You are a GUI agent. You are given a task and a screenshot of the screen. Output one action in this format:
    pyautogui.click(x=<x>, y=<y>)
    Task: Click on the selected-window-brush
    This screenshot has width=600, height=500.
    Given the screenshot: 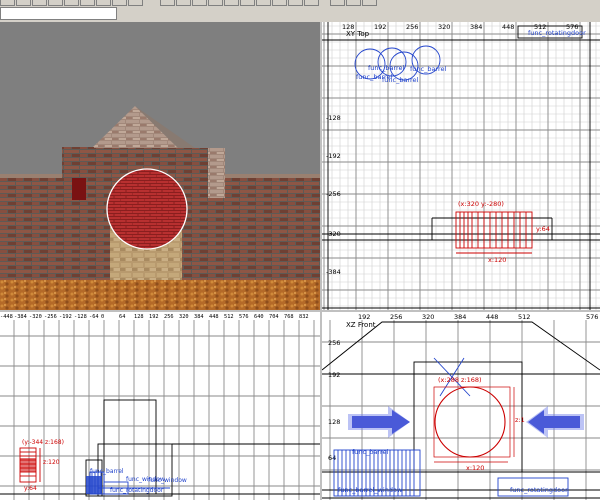 What is the action you would take?
    pyautogui.click(x=147, y=209)
    